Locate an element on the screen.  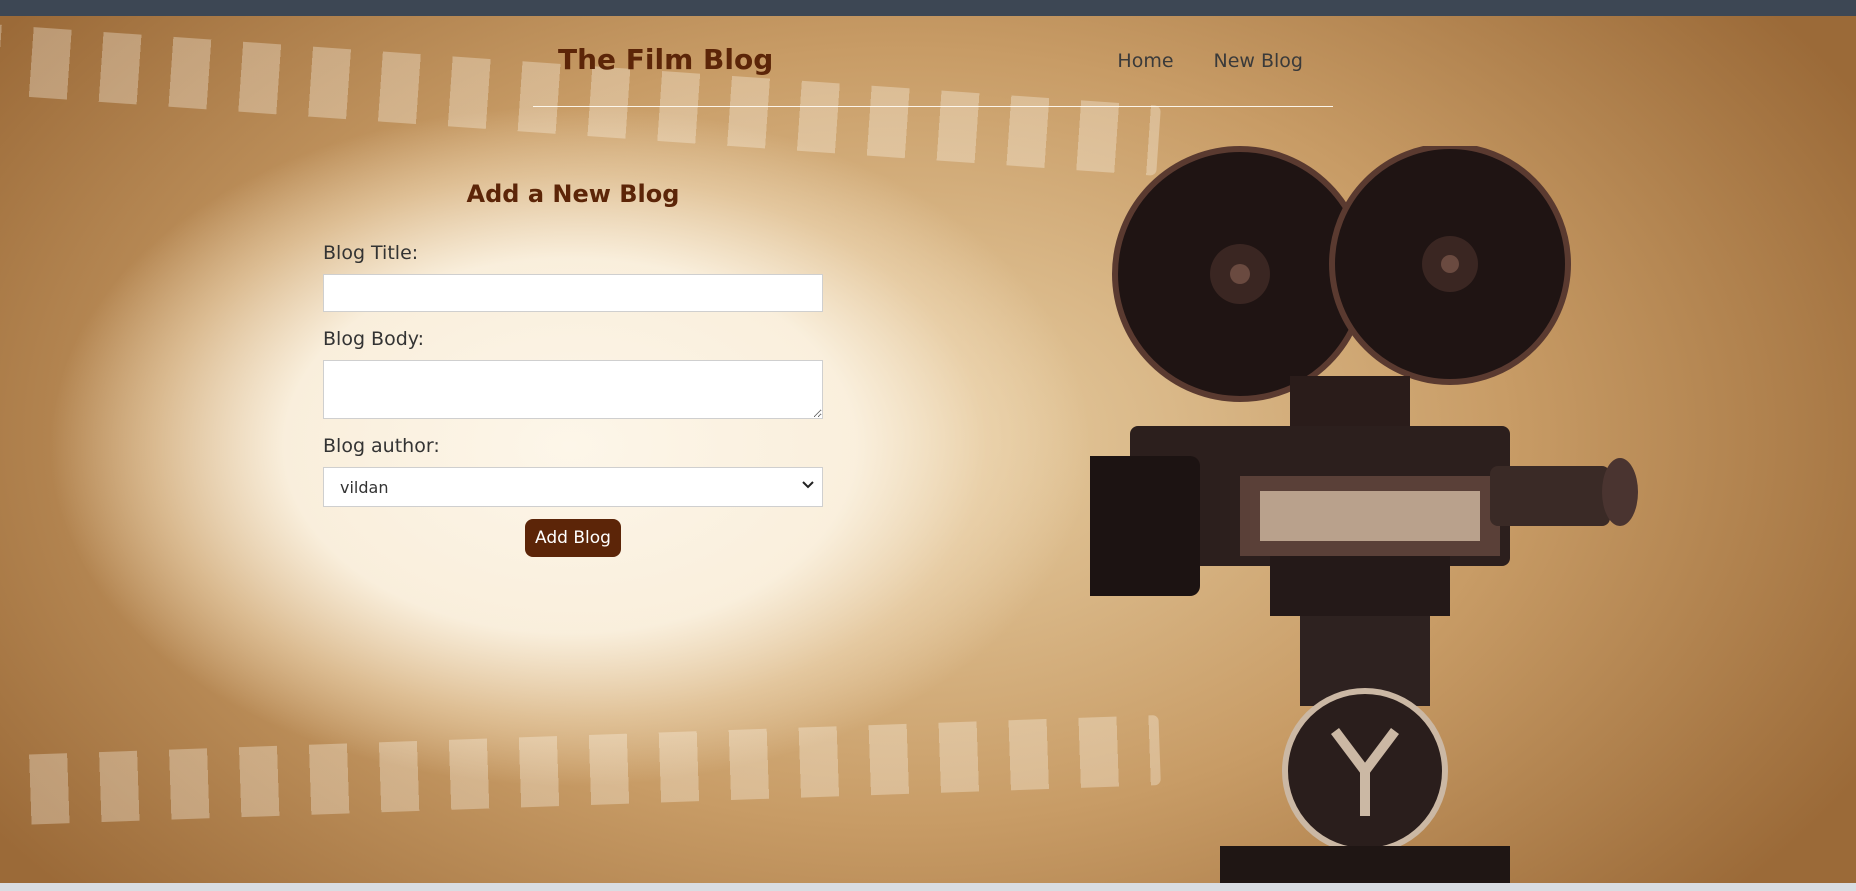
site-brand-title: The Film Blog is located at coordinates (665, 59).